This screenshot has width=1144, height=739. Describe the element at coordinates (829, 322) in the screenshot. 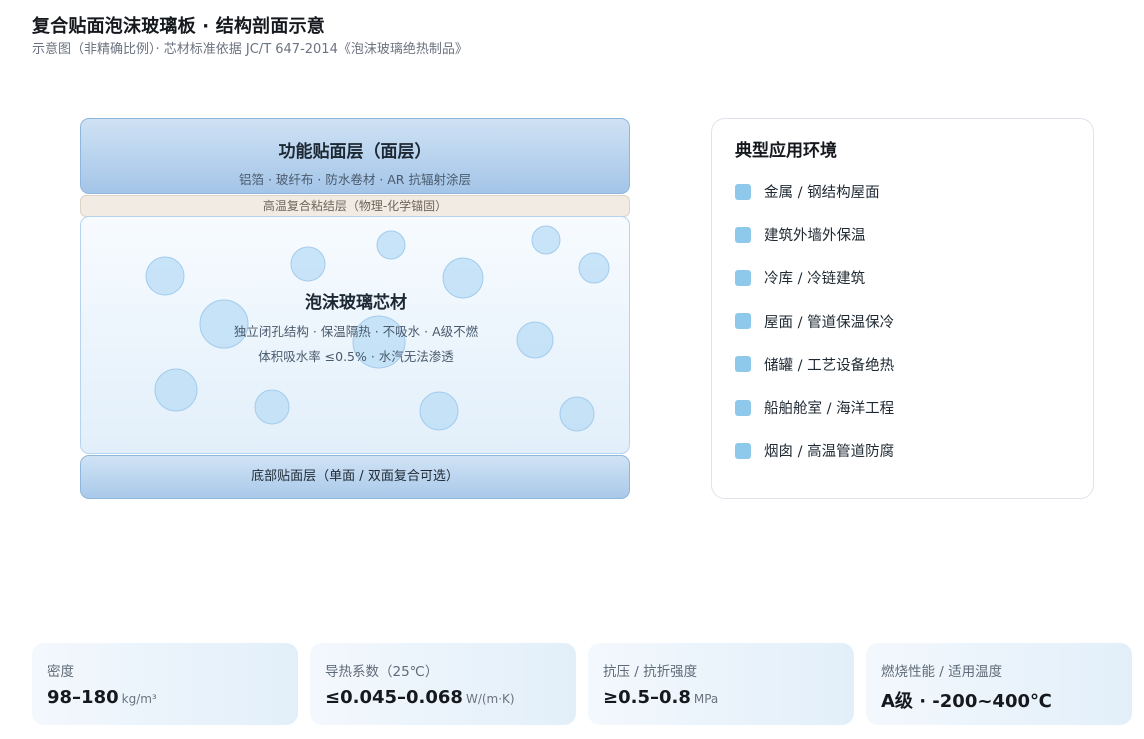

I see `application-label: 屋面 / 管道保温保冷` at that location.